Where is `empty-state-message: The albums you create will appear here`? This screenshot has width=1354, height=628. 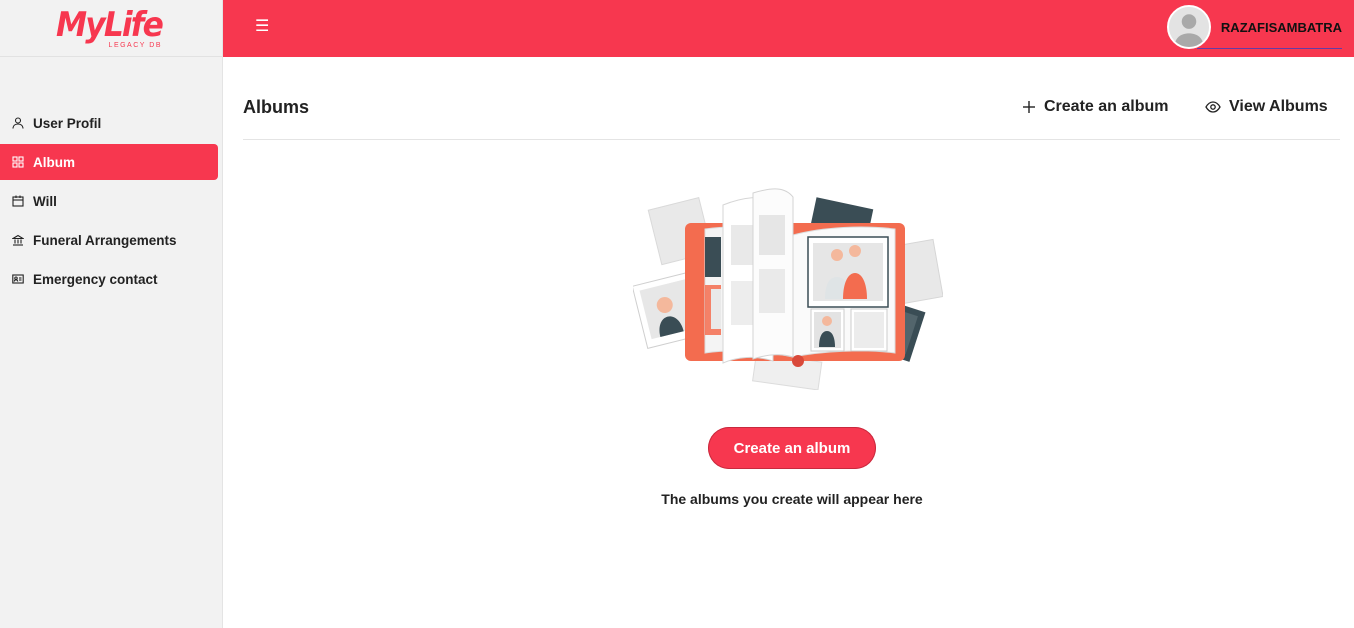 empty-state-message: The albums you create will appear here is located at coordinates (792, 499).